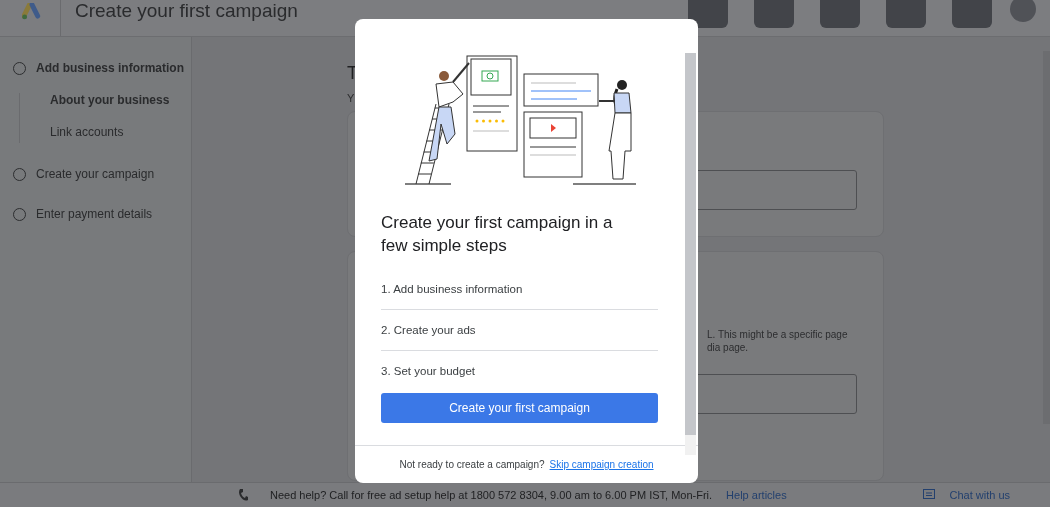  What do you see at coordinates (929, 495) in the screenshot?
I see `chat-icon` at bounding box center [929, 495].